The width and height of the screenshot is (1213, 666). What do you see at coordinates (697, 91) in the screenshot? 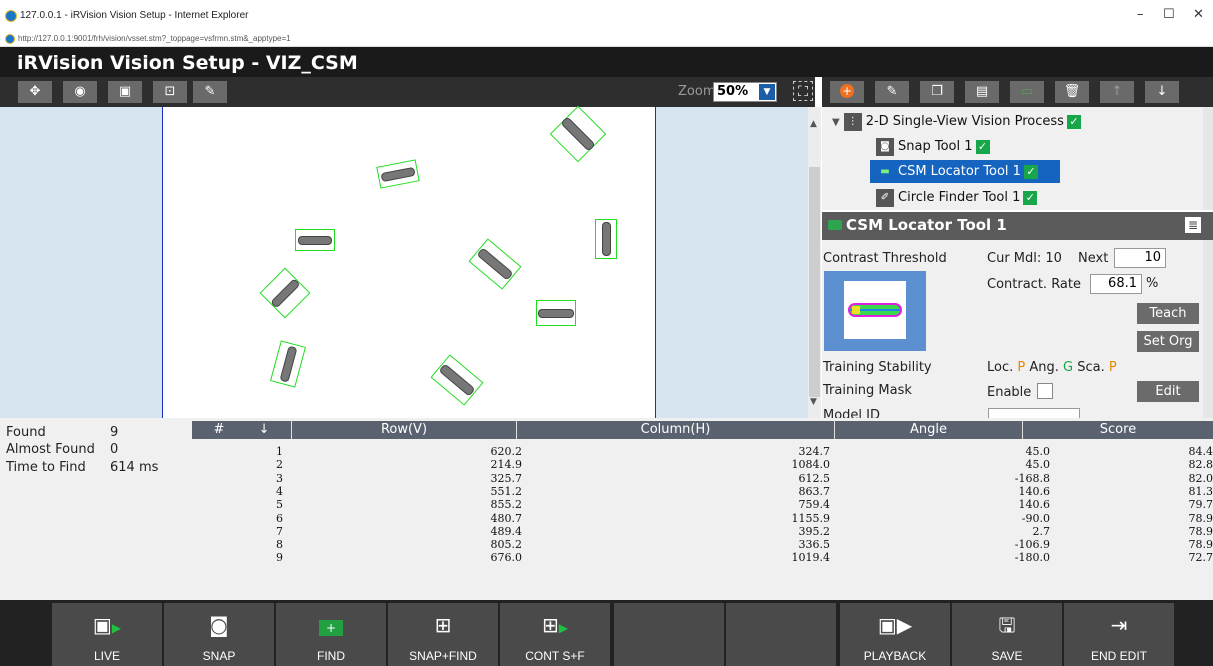
I see `zoom-label: Zoom` at bounding box center [697, 91].